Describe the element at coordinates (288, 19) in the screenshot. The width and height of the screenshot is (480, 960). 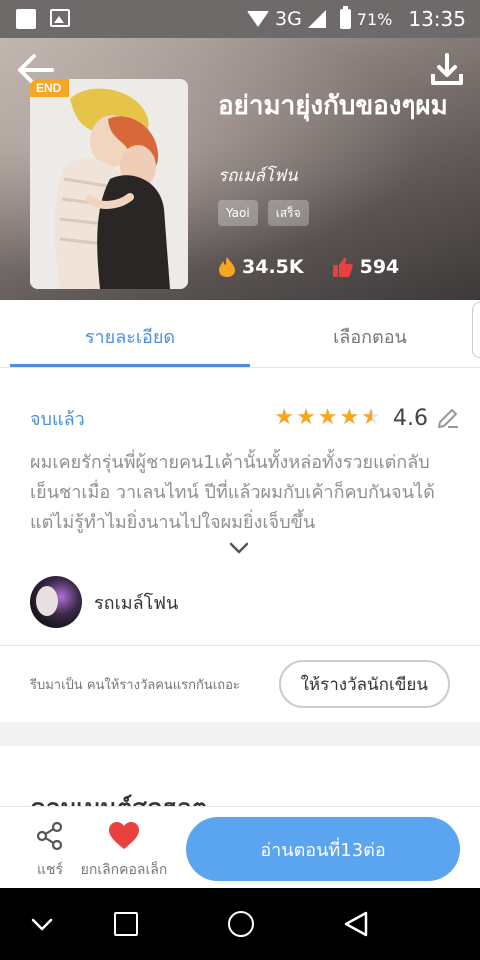
I see `network-type: 3G` at that location.